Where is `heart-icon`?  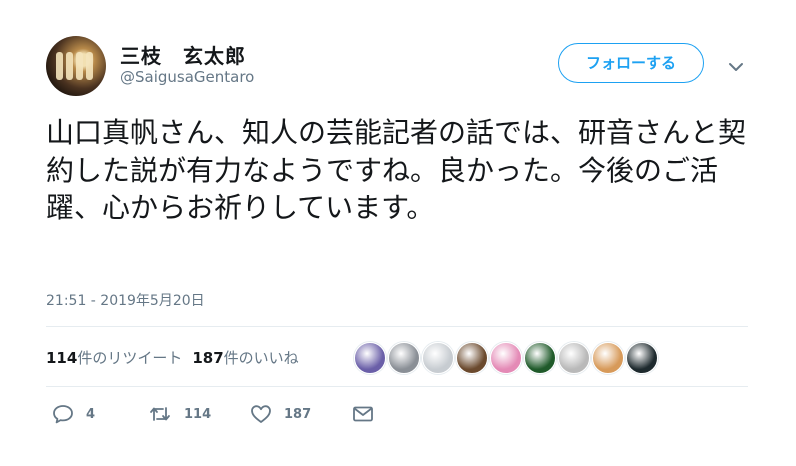
heart-icon is located at coordinates (261, 414).